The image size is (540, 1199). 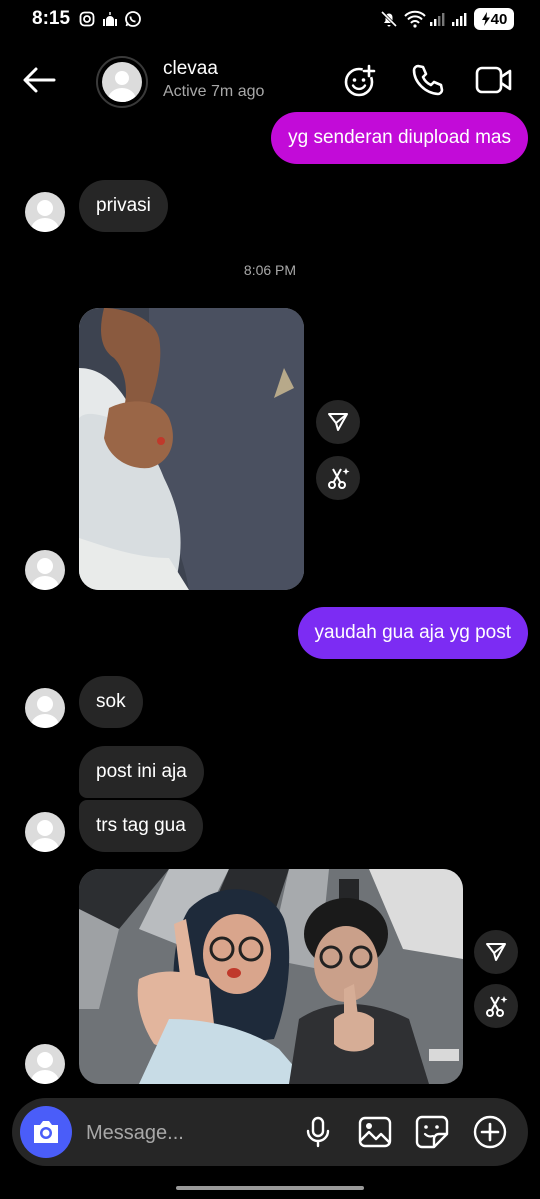 What do you see at coordinates (389, 19) in the screenshot?
I see `mute-icon` at bounding box center [389, 19].